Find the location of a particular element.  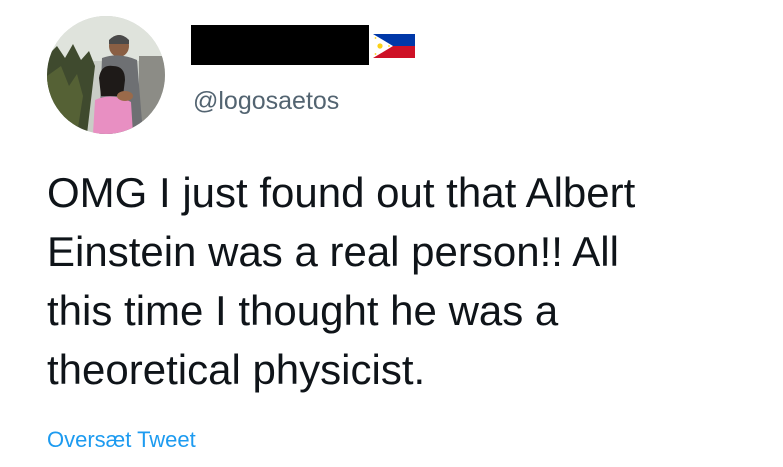

redacted-display-name is located at coordinates (280, 45).